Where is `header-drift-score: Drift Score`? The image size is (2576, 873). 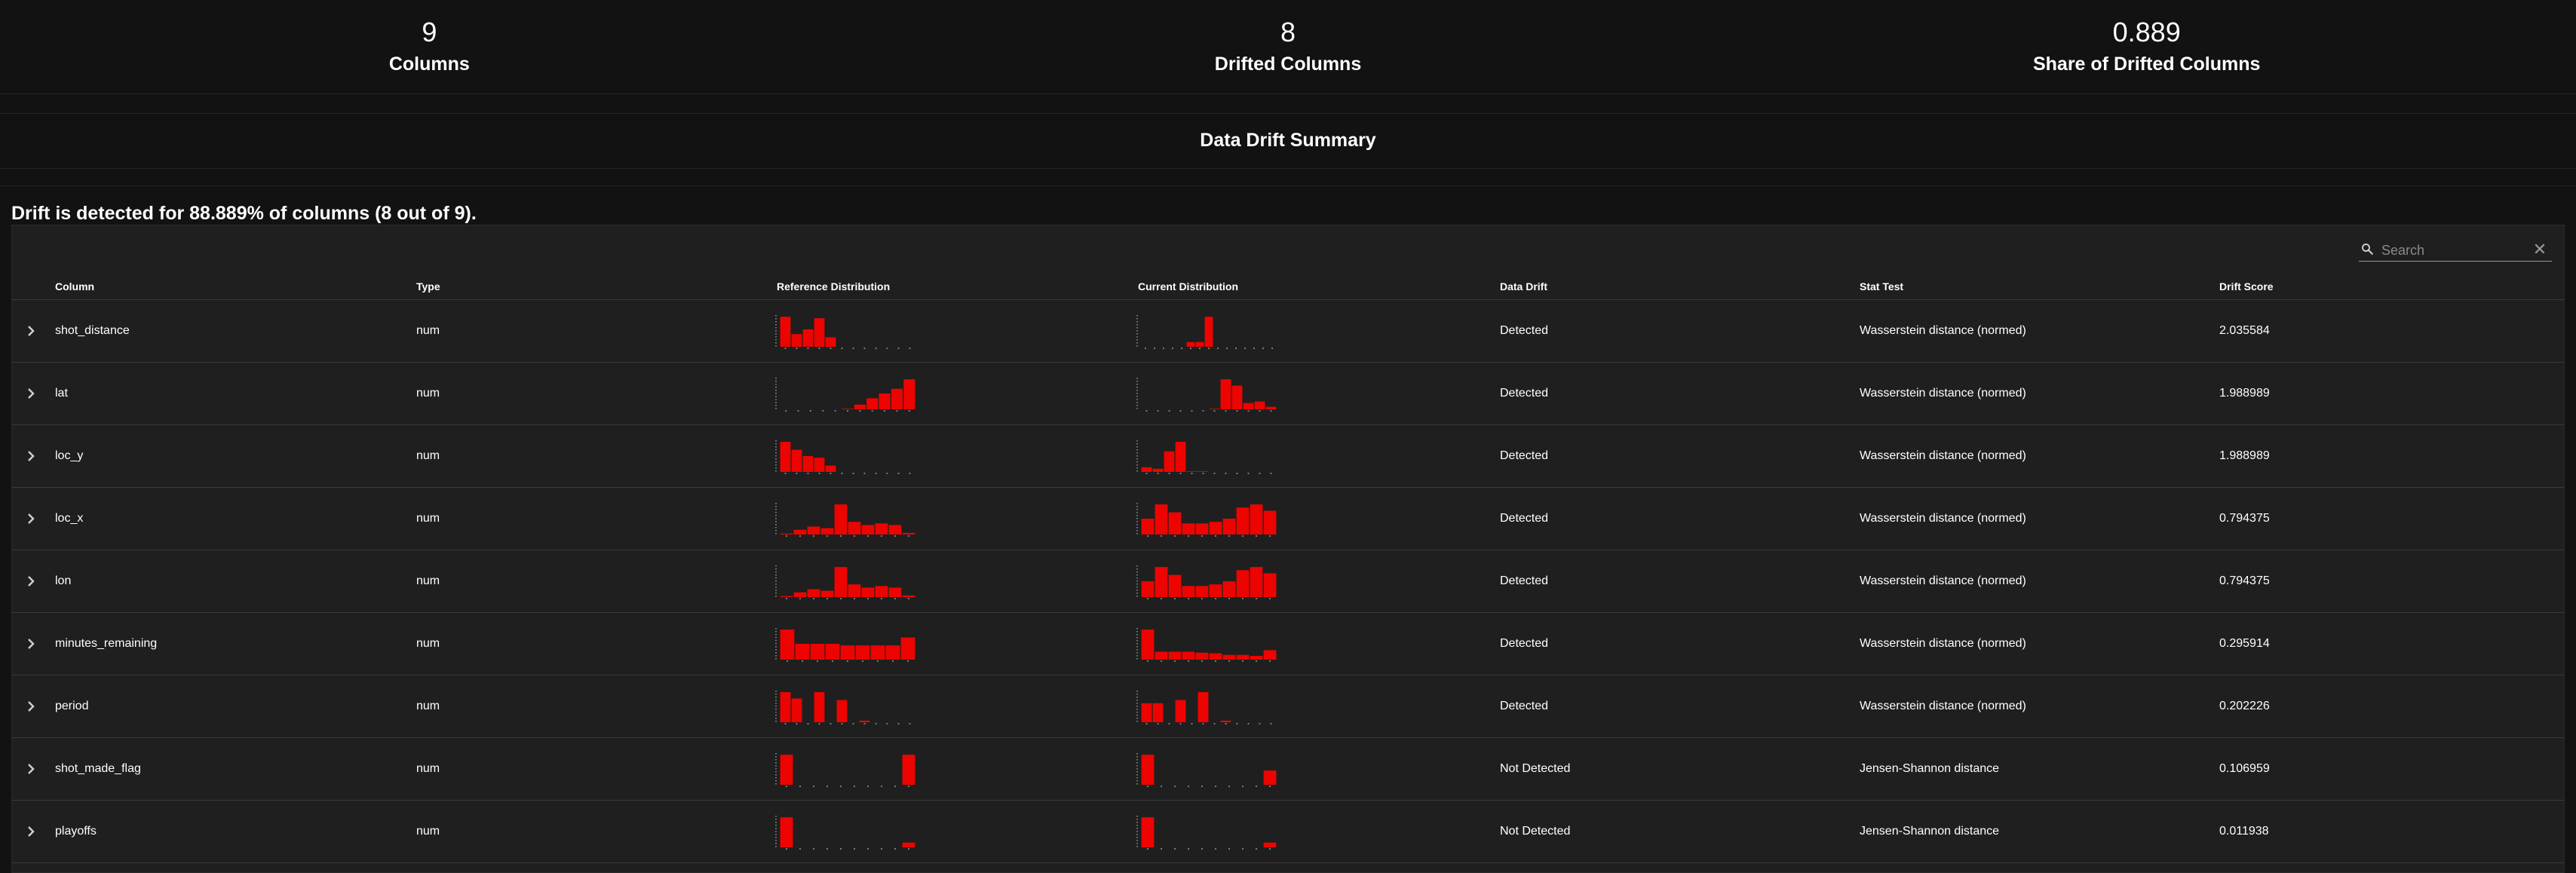 header-drift-score: Drift Score is located at coordinates (2246, 288).